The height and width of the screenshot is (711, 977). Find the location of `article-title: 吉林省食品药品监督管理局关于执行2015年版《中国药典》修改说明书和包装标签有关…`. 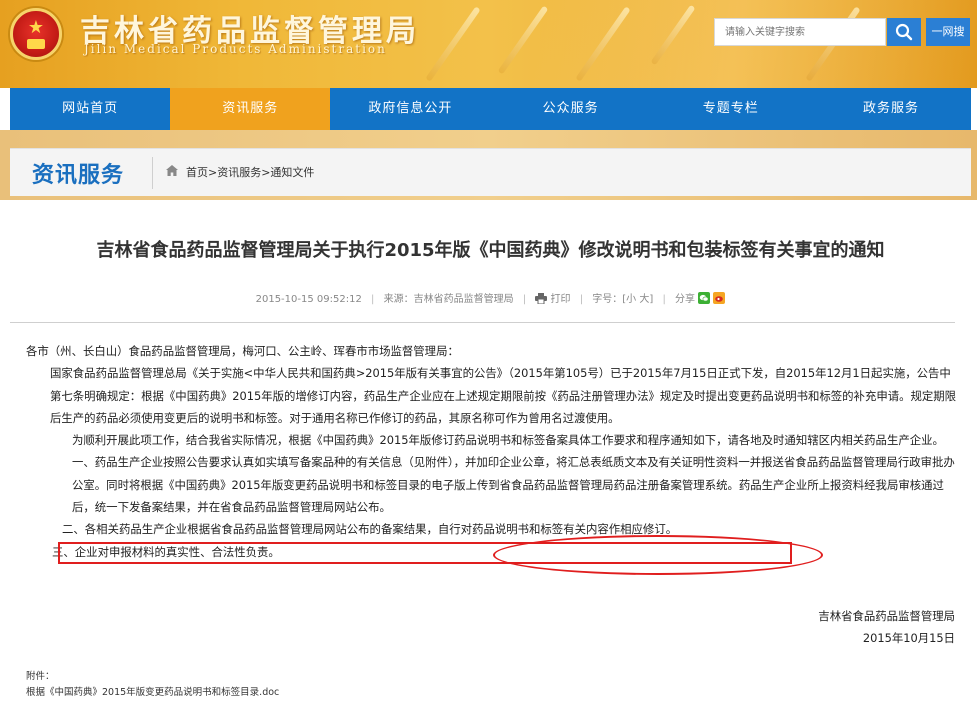

article-title: 吉林省食品药品监督管理局关于执行2015年版《中国药典》修改说明书和包装标签有关… is located at coordinates (490, 250).